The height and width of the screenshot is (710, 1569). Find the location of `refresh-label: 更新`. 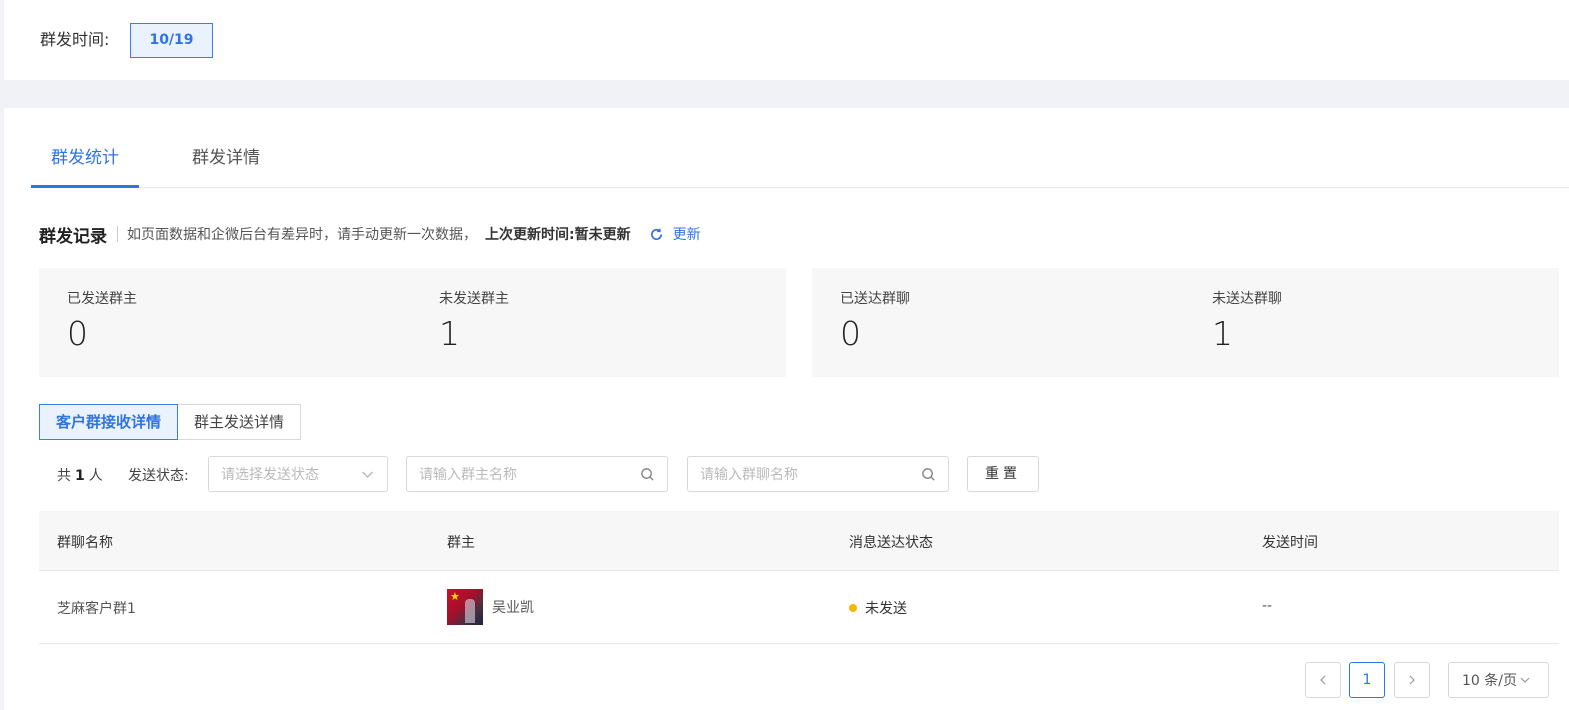

refresh-label: 更新 is located at coordinates (686, 235).